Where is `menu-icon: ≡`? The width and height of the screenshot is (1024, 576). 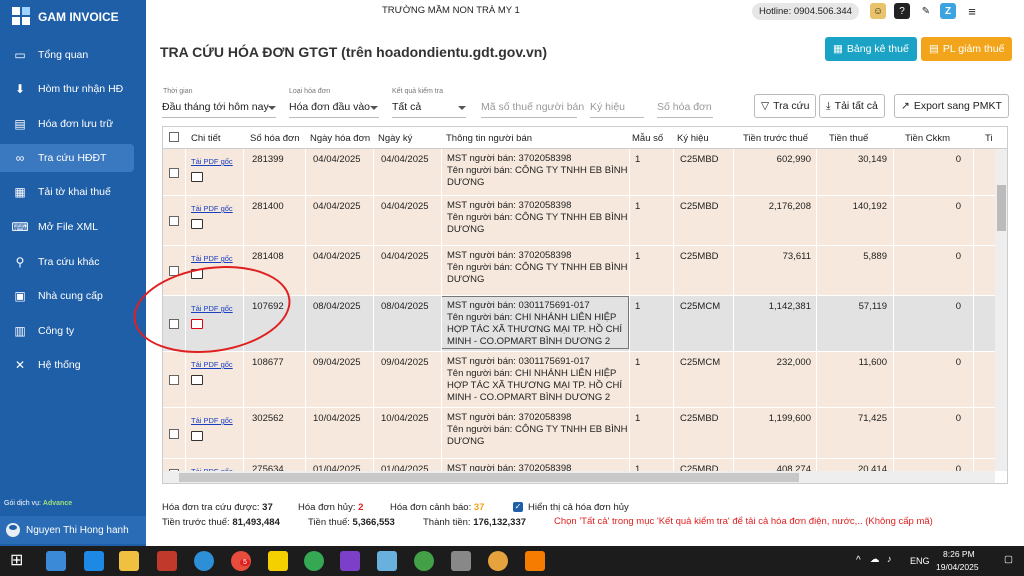
menu-icon: ≡ is located at coordinates (972, 11).